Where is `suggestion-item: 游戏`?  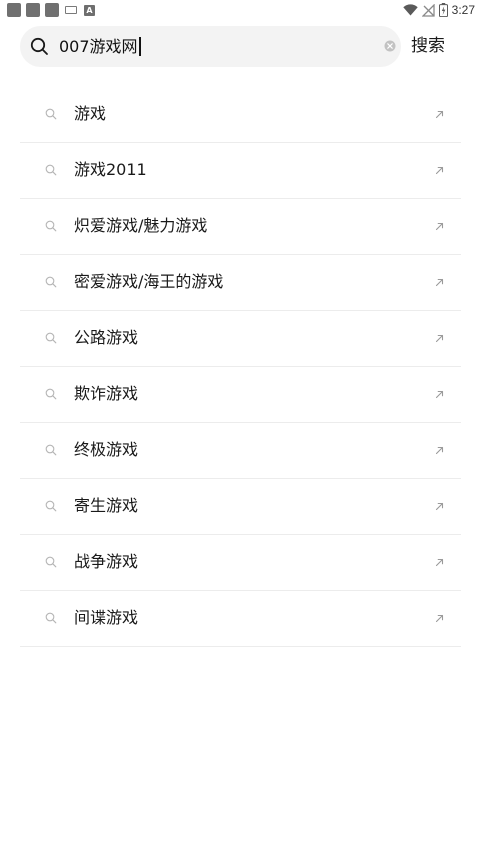
suggestion-item: 游戏 is located at coordinates (240, 115).